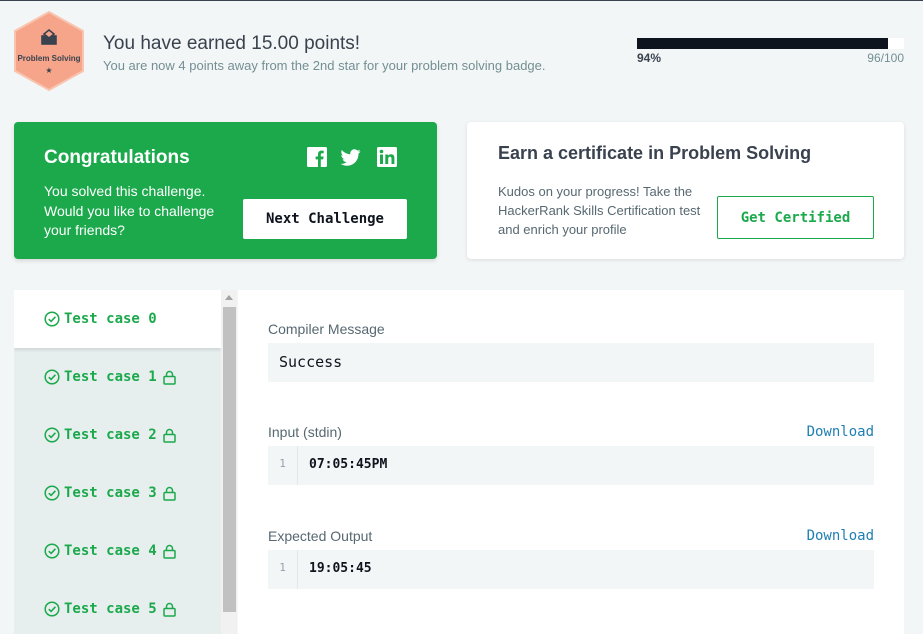  Describe the element at coordinates (340, 568) in the screenshot. I see `expected-output-value: 19:05:45` at that location.